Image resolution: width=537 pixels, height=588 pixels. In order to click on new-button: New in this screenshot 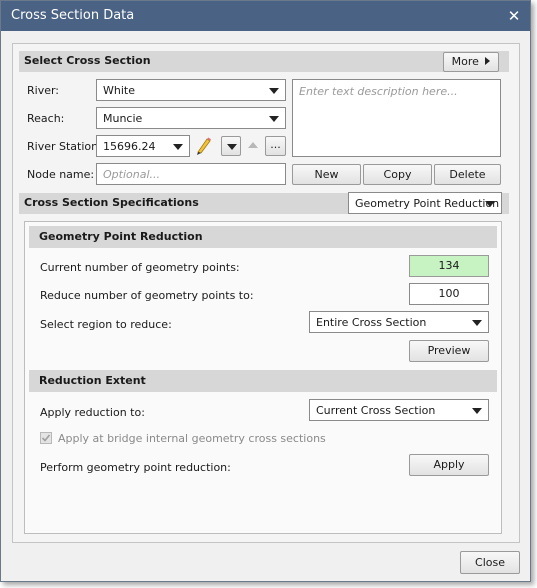, I will do `click(326, 174)`.